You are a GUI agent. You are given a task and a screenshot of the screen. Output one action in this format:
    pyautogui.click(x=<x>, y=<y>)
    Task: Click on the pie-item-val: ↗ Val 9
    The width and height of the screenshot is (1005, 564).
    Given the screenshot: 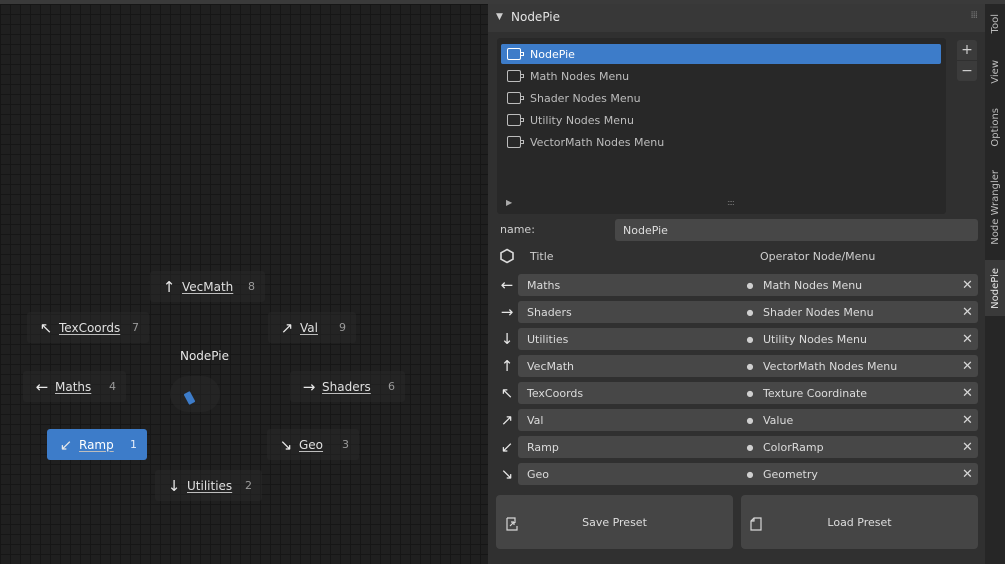 What is the action you would take?
    pyautogui.click(x=312, y=327)
    